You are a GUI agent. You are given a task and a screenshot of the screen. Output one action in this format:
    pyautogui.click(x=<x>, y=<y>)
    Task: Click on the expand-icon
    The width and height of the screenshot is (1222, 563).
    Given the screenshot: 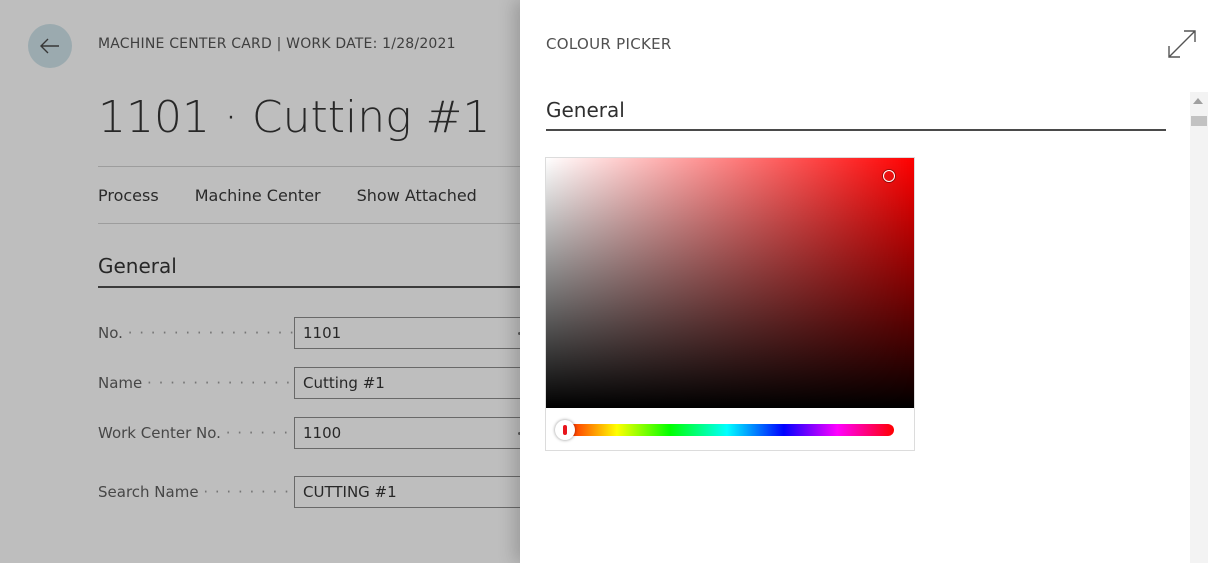 What is the action you would take?
    pyautogui.click(x=1182, y=44)
    